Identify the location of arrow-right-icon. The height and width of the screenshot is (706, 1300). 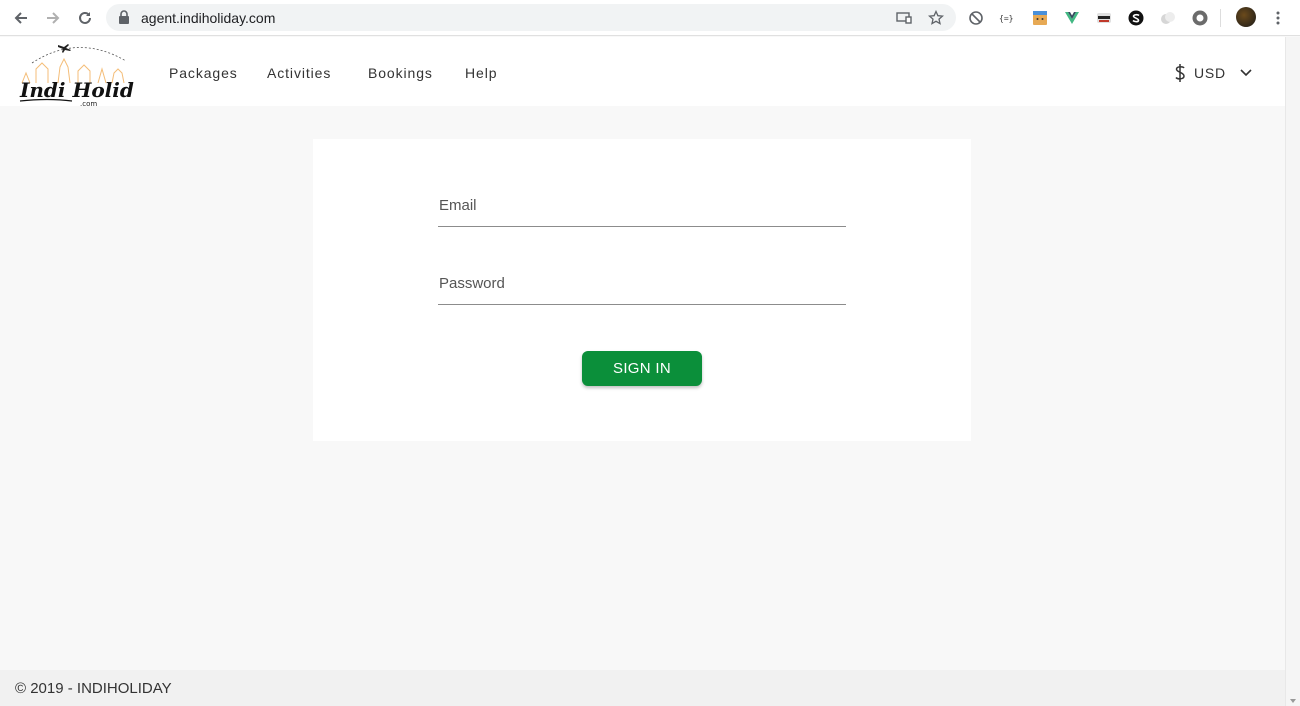
(53, 18).